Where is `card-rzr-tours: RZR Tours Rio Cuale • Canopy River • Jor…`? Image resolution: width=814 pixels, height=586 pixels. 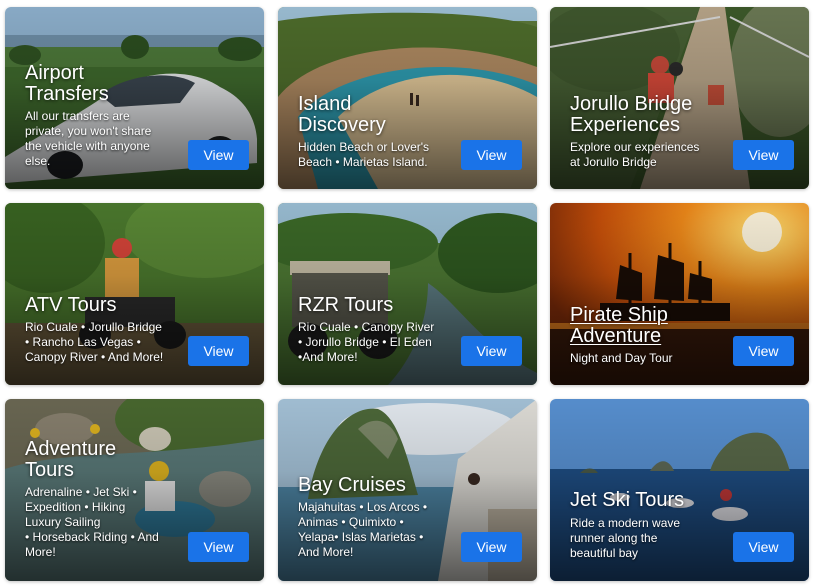
card-rzr-tours: RZR Tours Rio Cuale • Canopy River • Jor… is located at coordinates (407, 294).